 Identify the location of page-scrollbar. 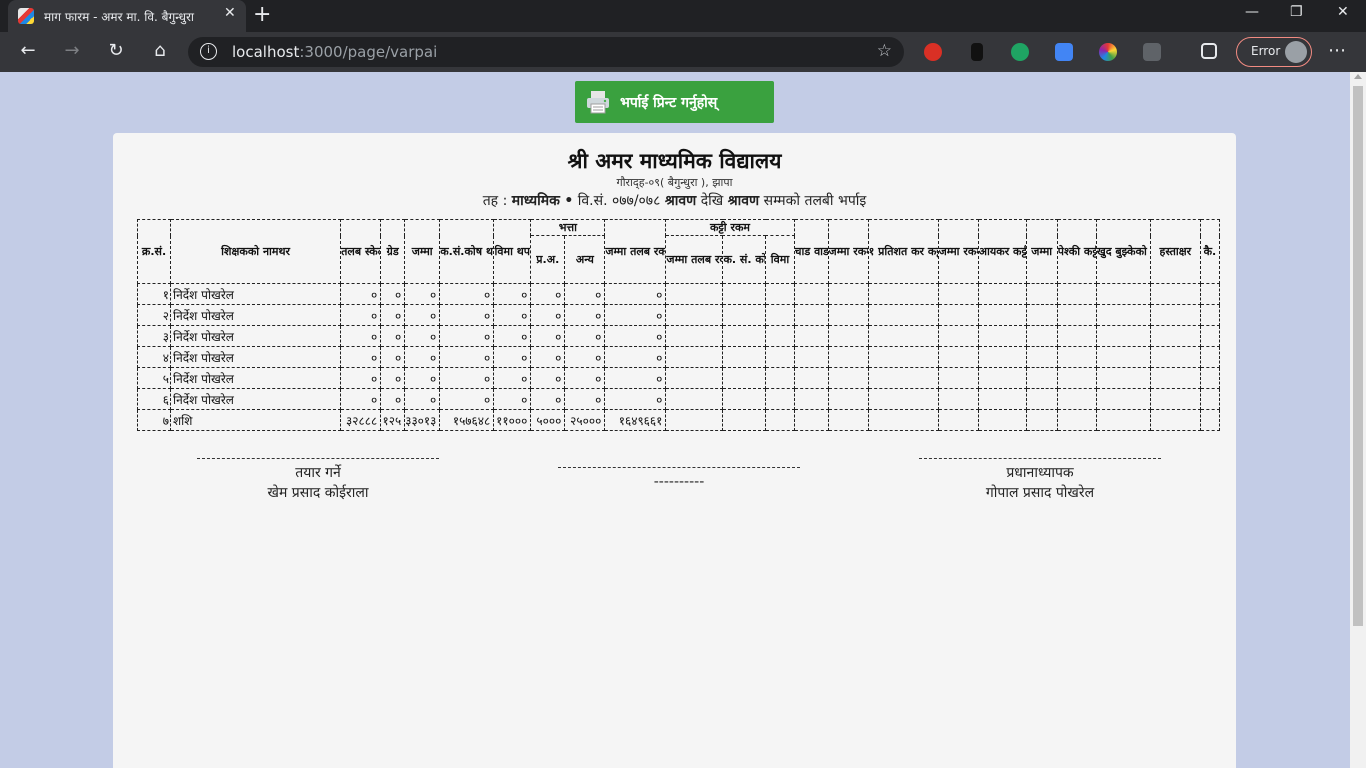
(1358, 420).